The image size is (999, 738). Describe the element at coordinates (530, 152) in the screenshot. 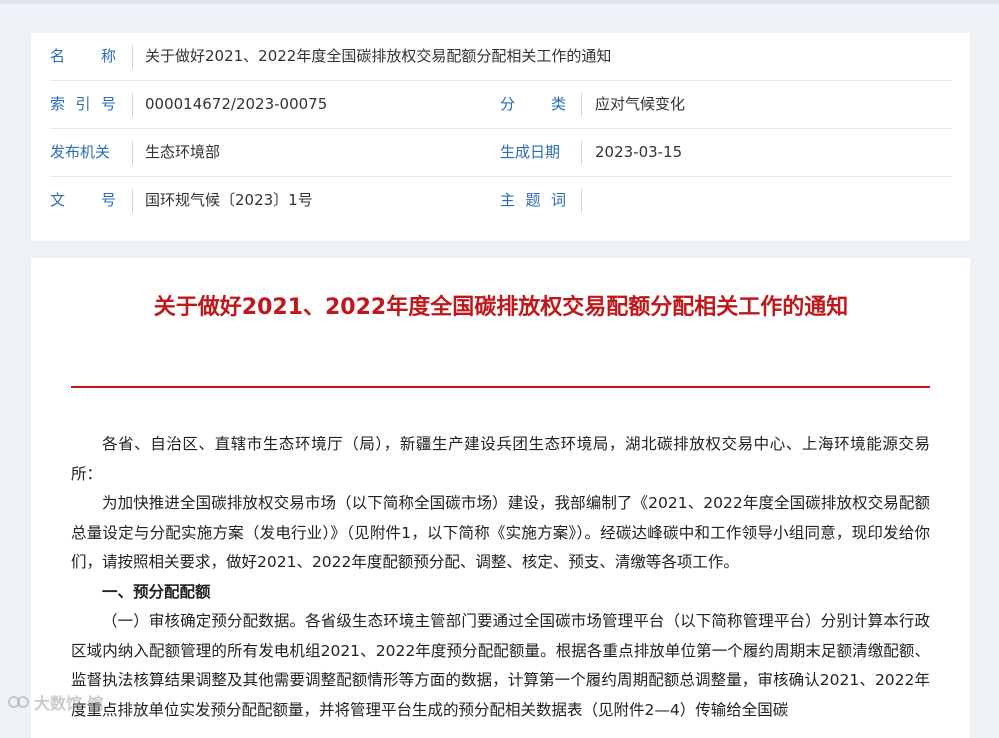

I see `meta-label-date: 生成日期` at that location.